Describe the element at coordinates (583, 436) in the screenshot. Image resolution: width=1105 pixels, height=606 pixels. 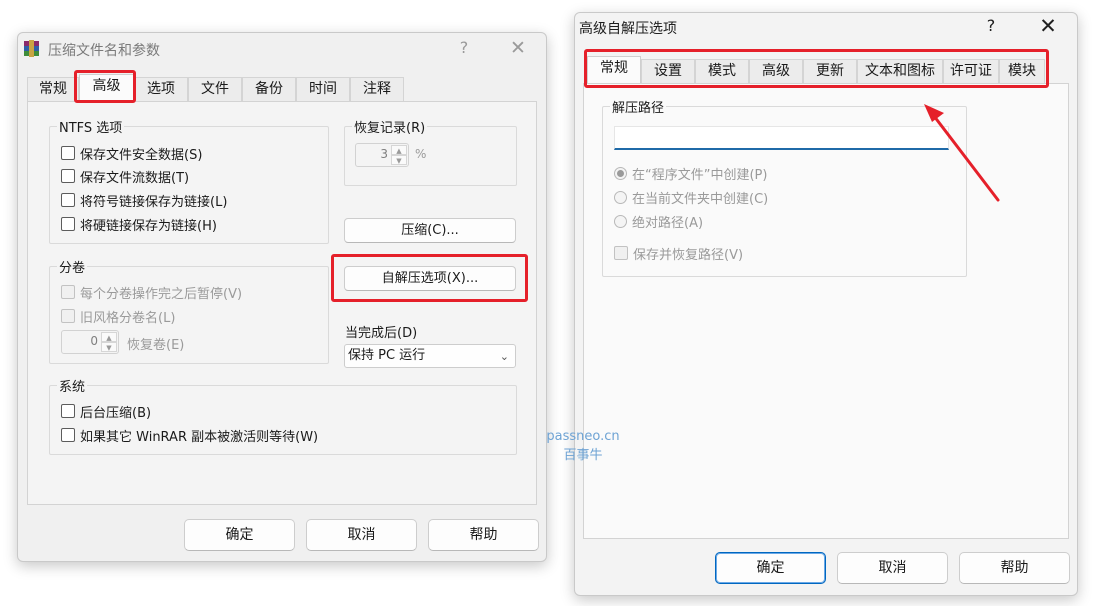
I see `watermark-line1: passneo.cn` at that location.